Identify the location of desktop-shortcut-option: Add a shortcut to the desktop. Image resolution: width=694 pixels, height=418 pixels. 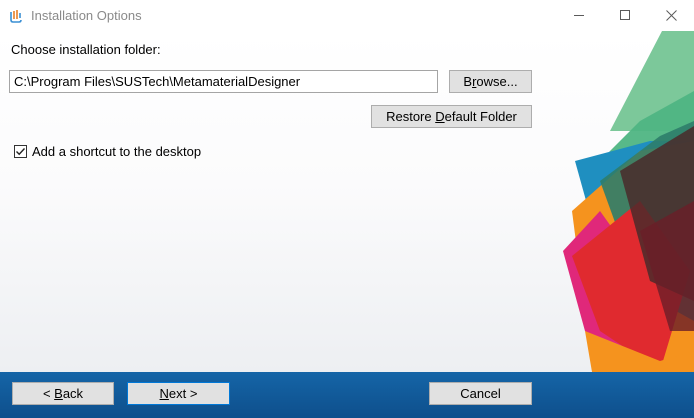
(107, 151).